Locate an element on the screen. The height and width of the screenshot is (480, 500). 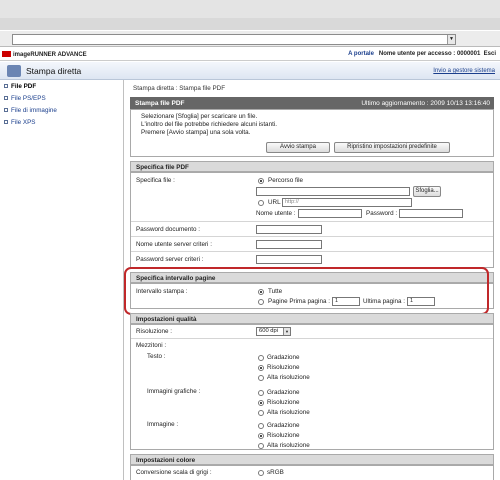
text-resolution-radio is located at coordinates (261, 368).